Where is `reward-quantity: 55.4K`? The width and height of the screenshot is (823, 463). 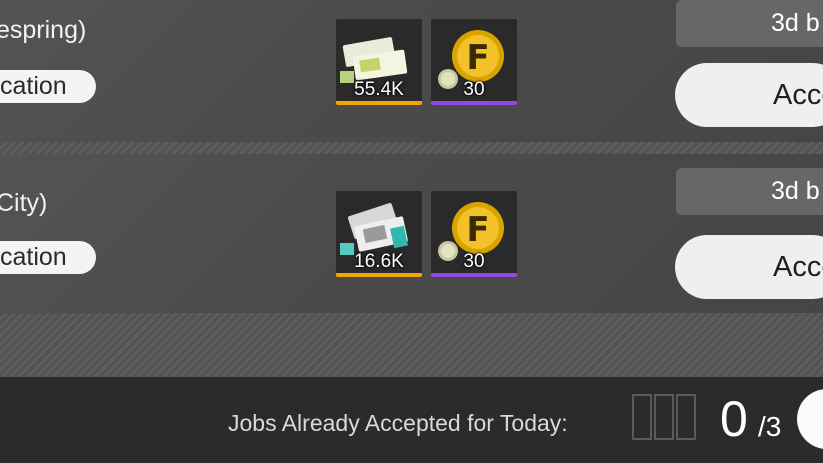 reward-quantity: 55.4K is located at coordinates (379, 89).